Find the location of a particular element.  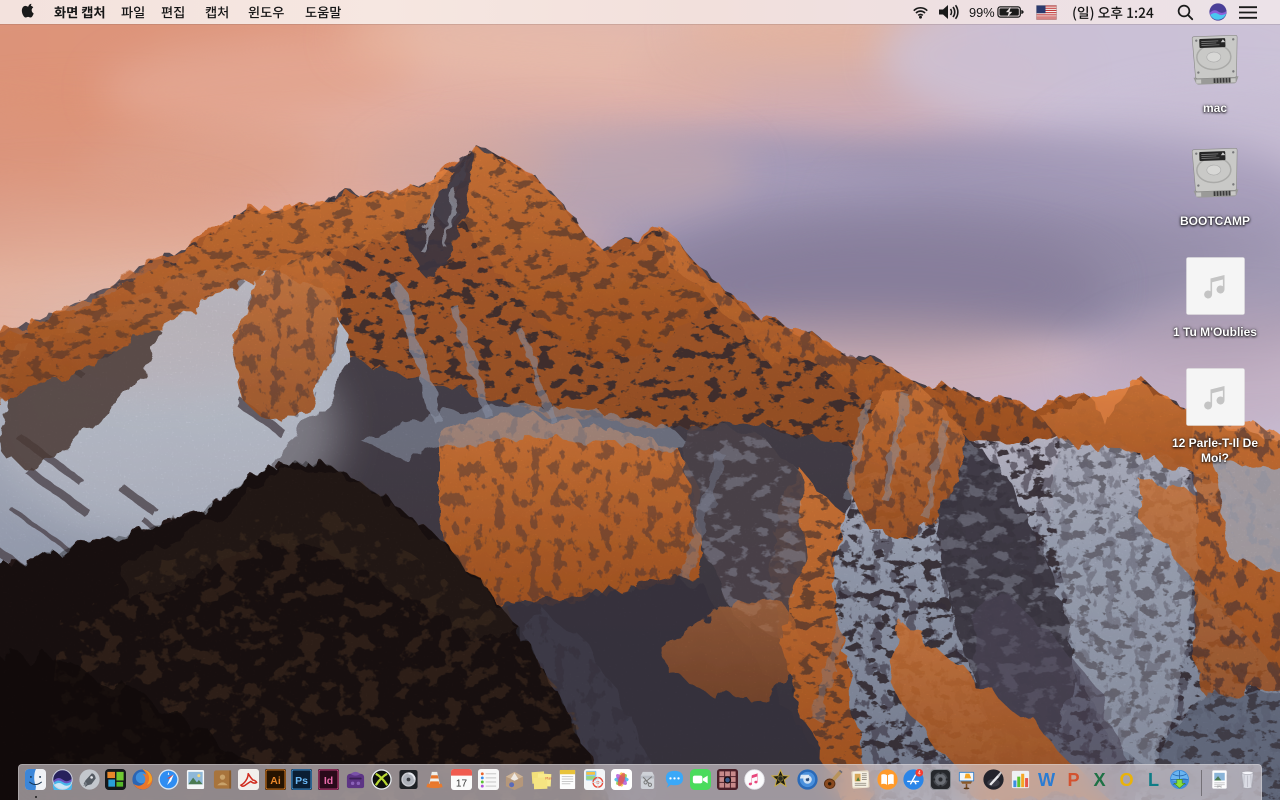

svg-text: Ps is located at coordinates (301, 780).